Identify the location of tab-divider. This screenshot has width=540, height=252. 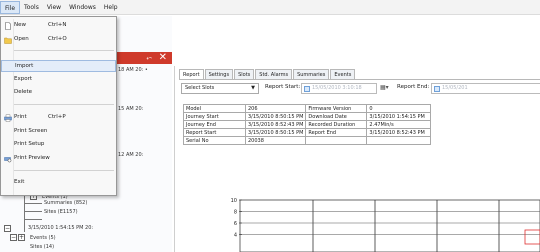
(359, 79).